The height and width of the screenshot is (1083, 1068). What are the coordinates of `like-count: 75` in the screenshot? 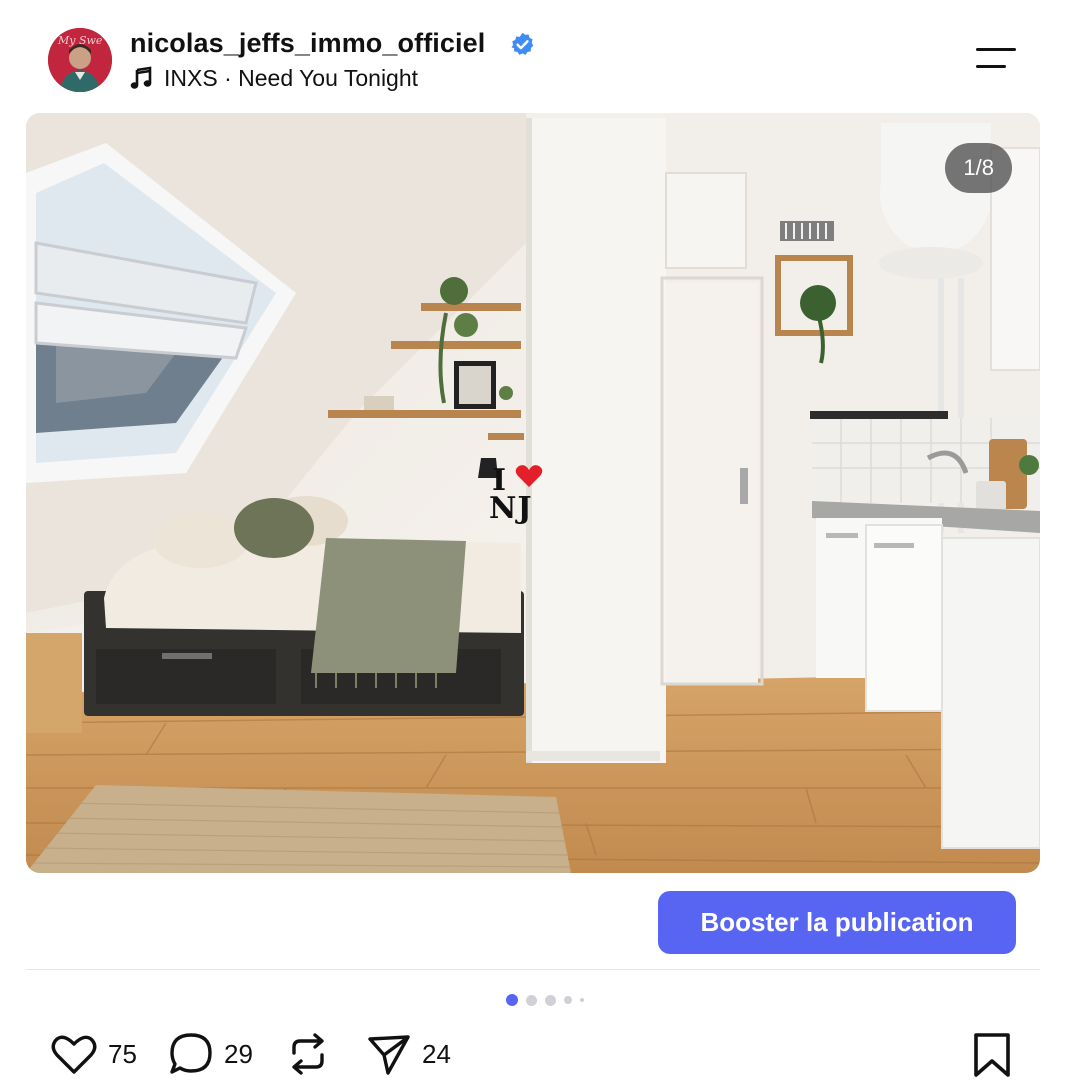 It's located at (122, 1053).